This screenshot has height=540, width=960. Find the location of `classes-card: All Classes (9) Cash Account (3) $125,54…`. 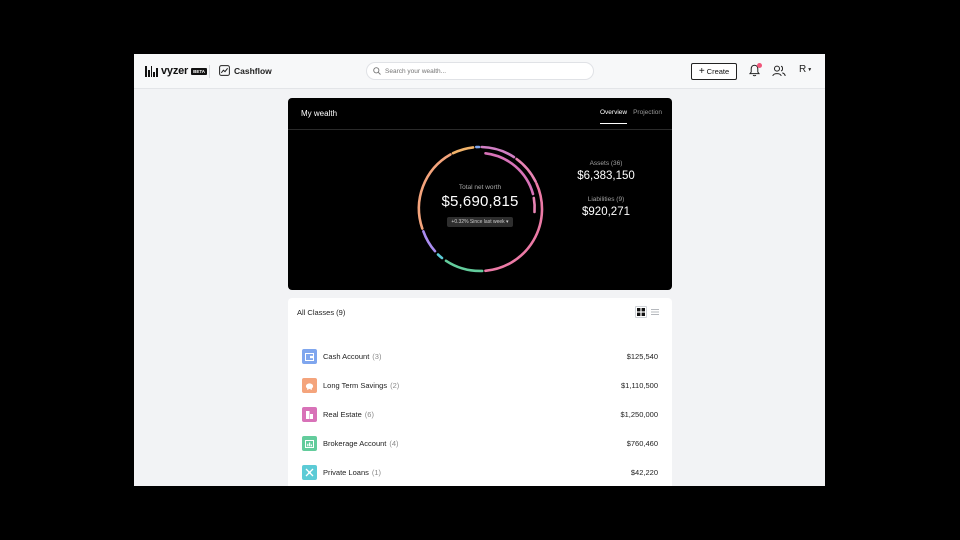

classes-card: All Classes (9) Cash Account (3) $125,54… is located at coordinates (480, 392).